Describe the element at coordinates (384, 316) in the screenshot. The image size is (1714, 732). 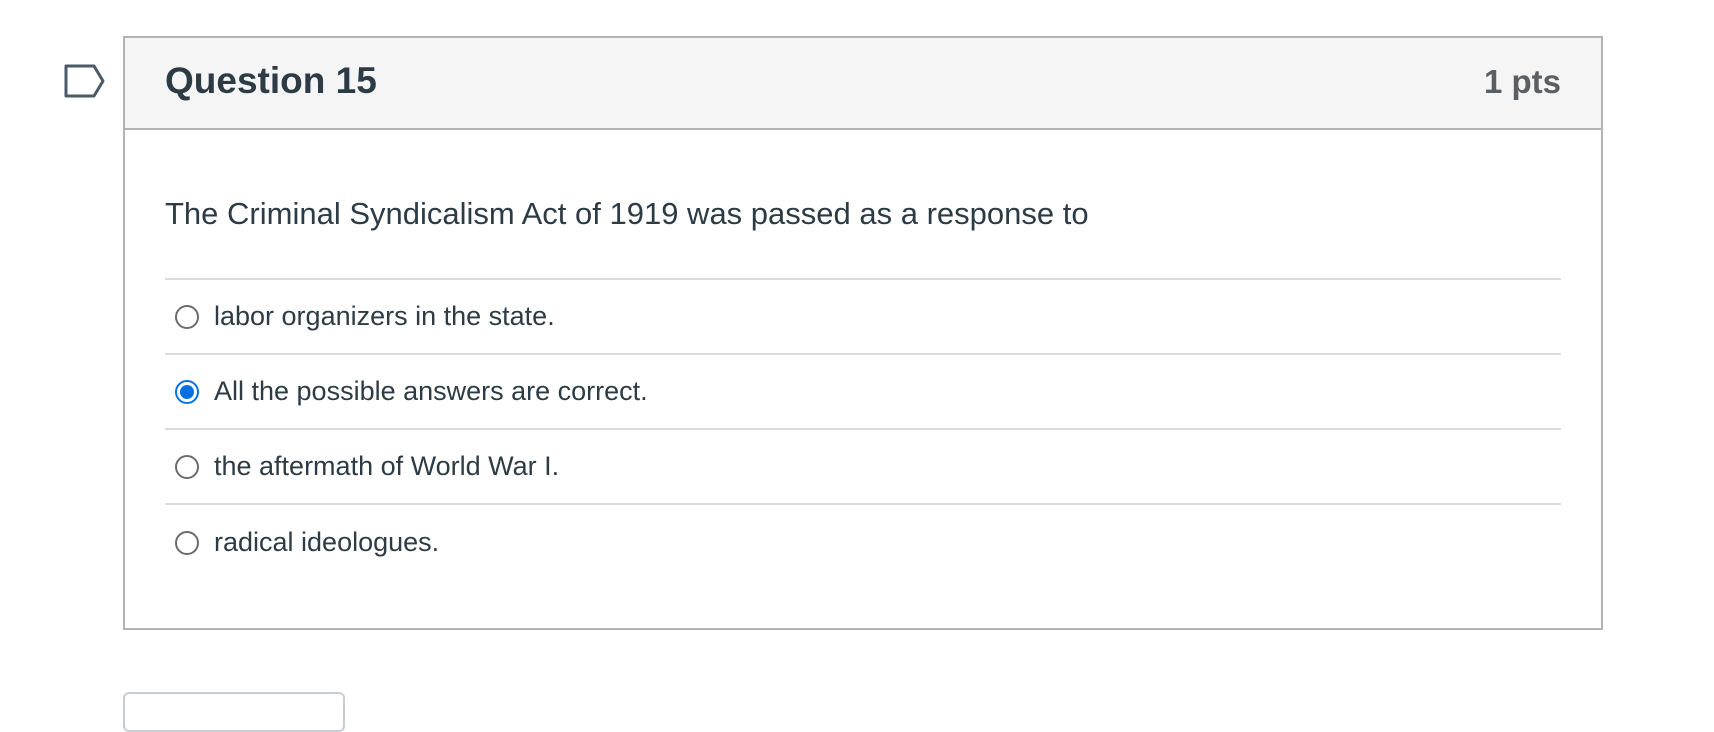
I see `answer-label: labor organizers in the state.` at that location.